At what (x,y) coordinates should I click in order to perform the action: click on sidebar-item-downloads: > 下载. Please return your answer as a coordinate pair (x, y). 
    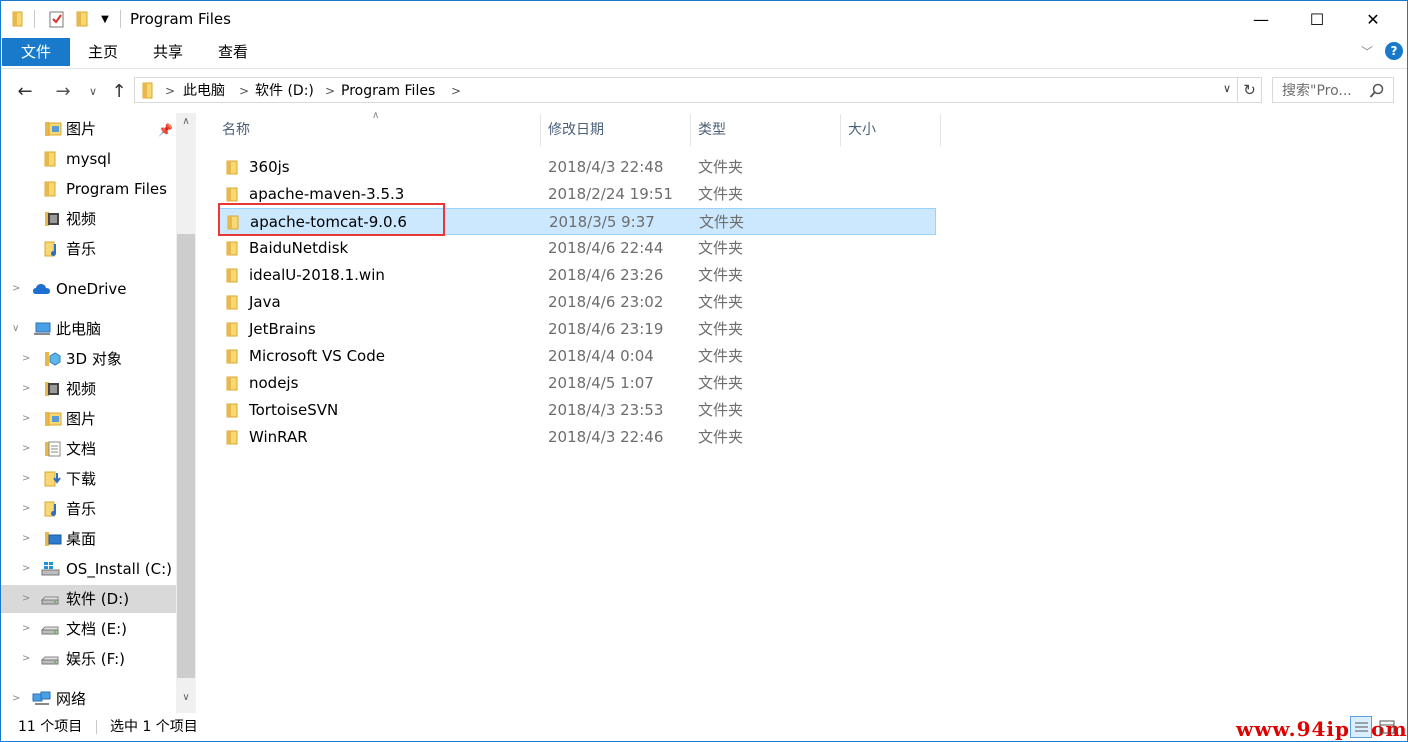
    Looking at the image, I should click on (88, 479).